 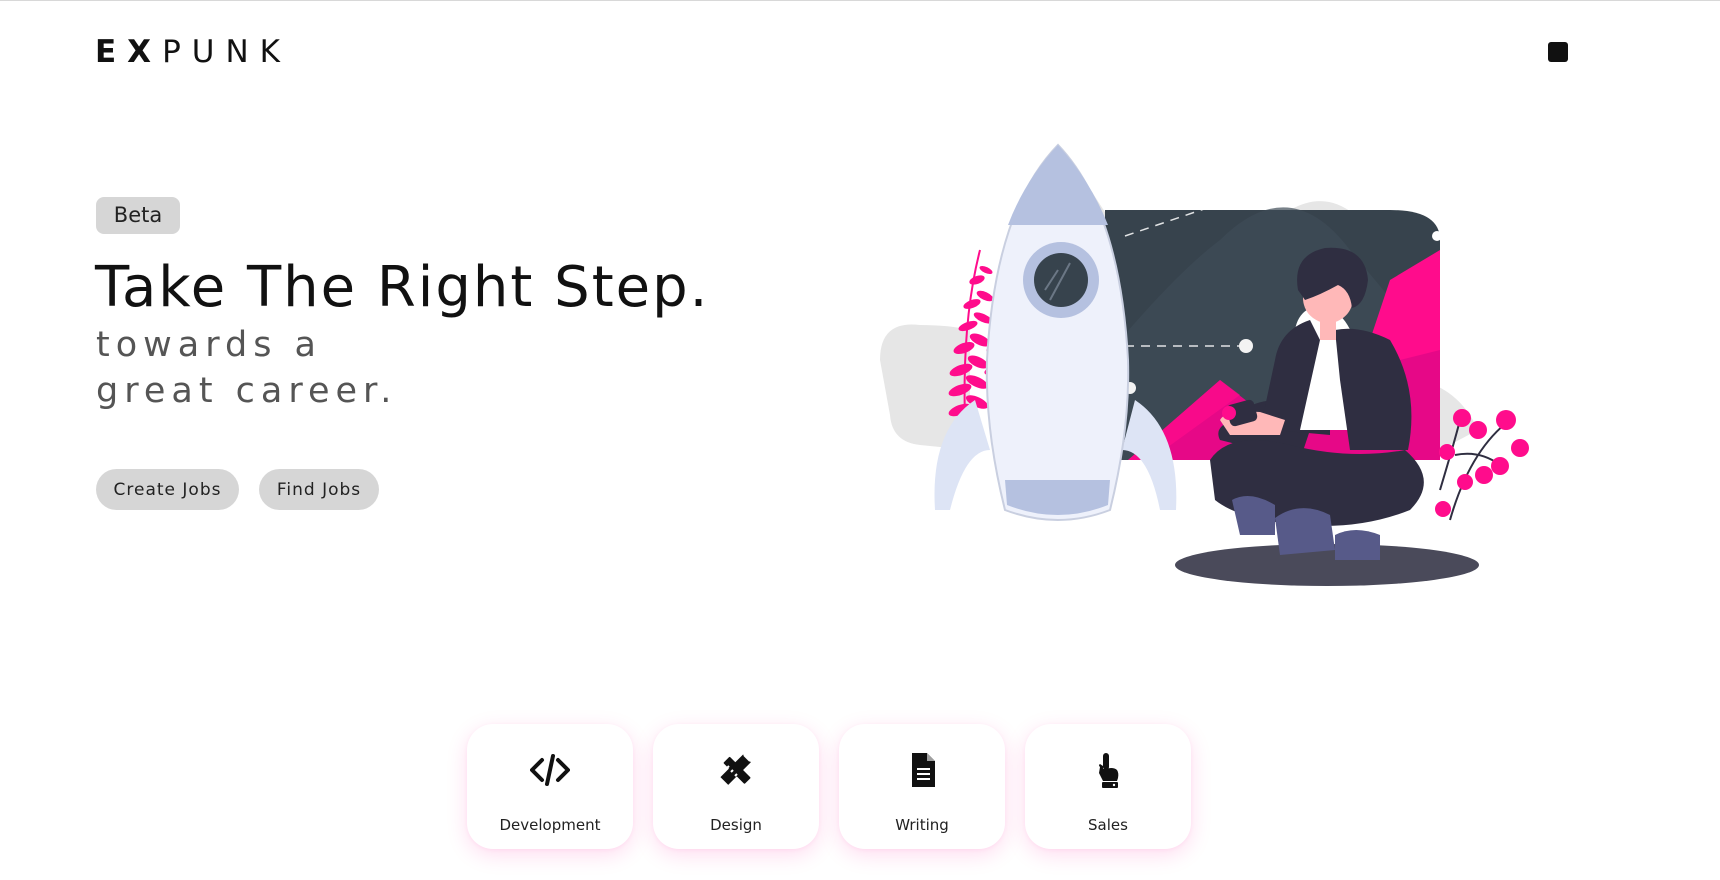 I want to click on code-icon, so click(x=550, y=770).